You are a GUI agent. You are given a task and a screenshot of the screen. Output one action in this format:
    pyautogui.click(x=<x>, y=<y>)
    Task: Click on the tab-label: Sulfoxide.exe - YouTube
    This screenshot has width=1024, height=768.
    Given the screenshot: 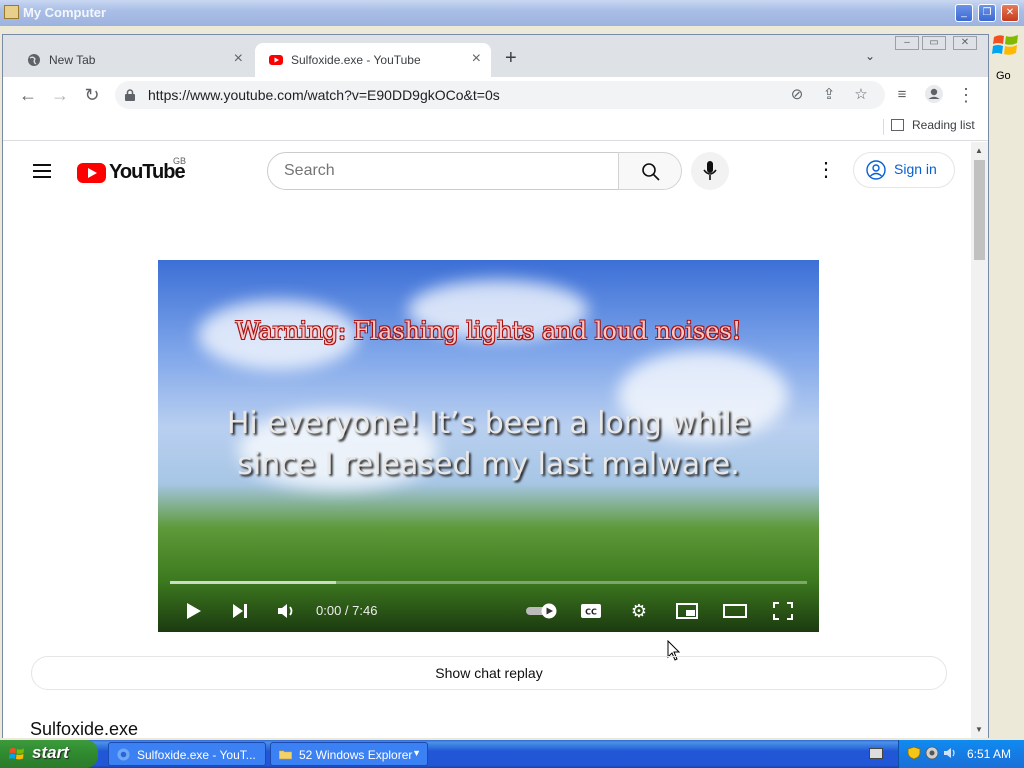 What is the action you would take?
    pyautogui.click(x=356, y=60)
    